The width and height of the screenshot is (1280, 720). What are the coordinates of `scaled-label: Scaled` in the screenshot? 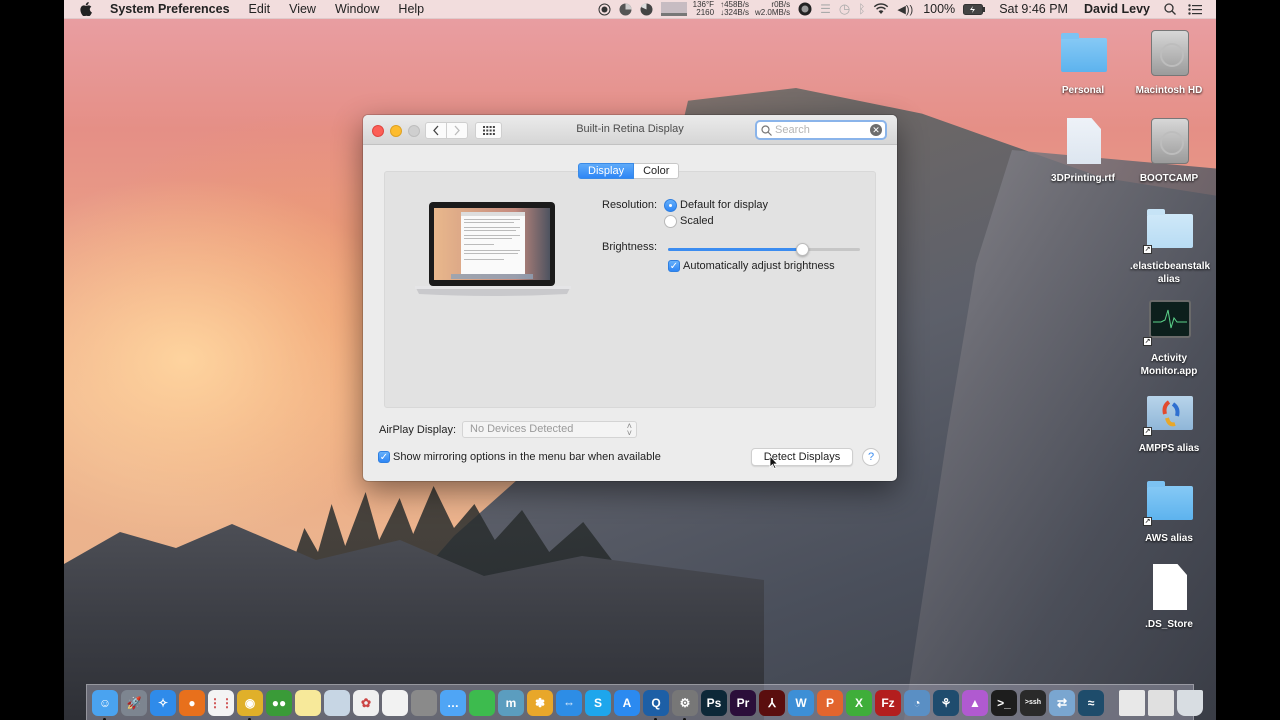 It's located at (697, 221).